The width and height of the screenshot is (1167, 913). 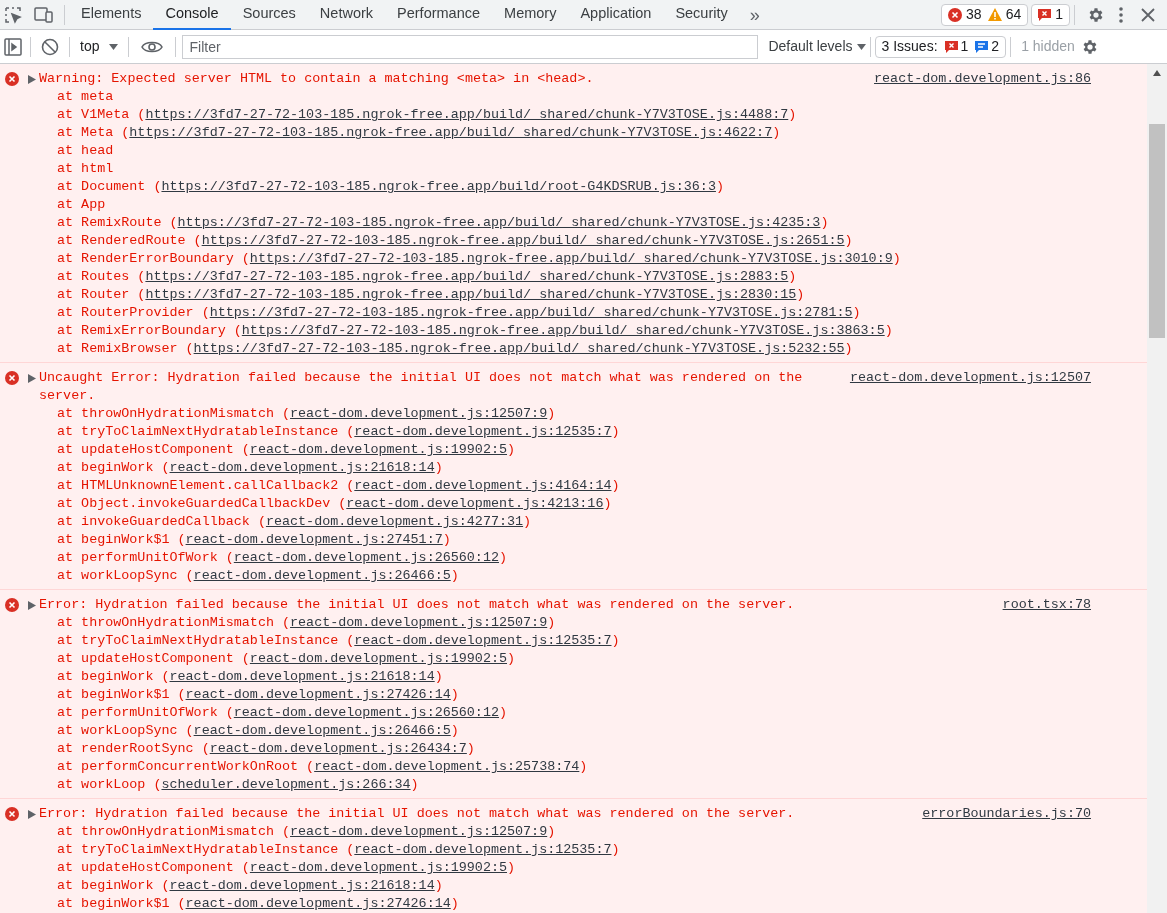 What do you see at coordinates (317, 79) in the screenshot?
I see `message-text: Warning: Expected server HTML to contain a matching <meta> in <head>.` at bounding box center [317, 79].